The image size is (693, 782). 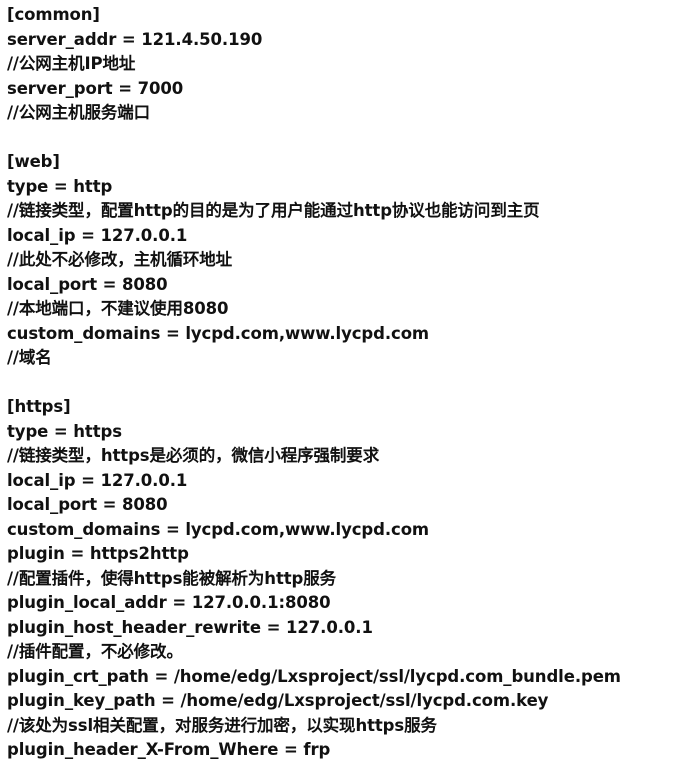 What do you see at coordinates (193, 455) in the screenshot?
I see `comment-line: //链接类型，https是必须的，微信小程序强制要求` at bounding box center [193, 455].